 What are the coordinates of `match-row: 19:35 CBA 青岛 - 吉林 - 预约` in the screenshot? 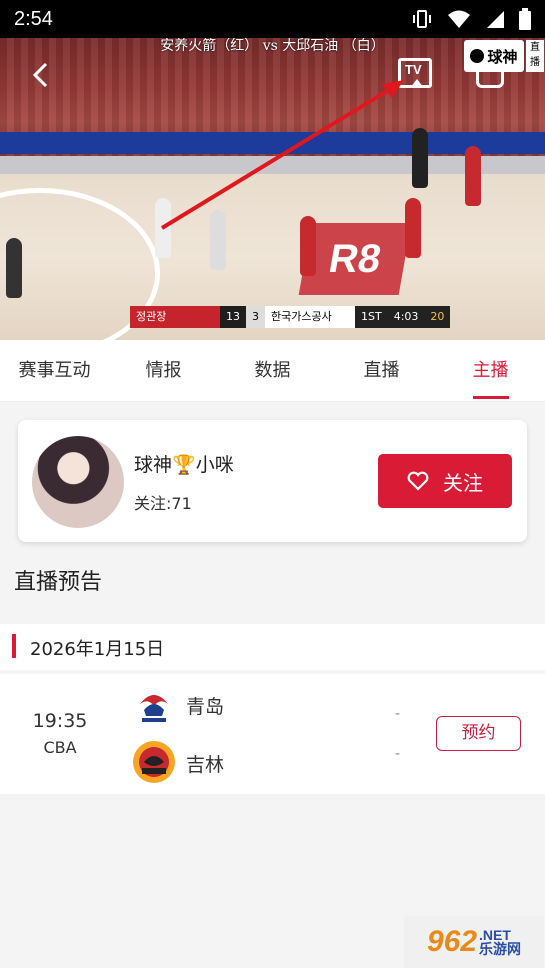 It's located at (272, 734).